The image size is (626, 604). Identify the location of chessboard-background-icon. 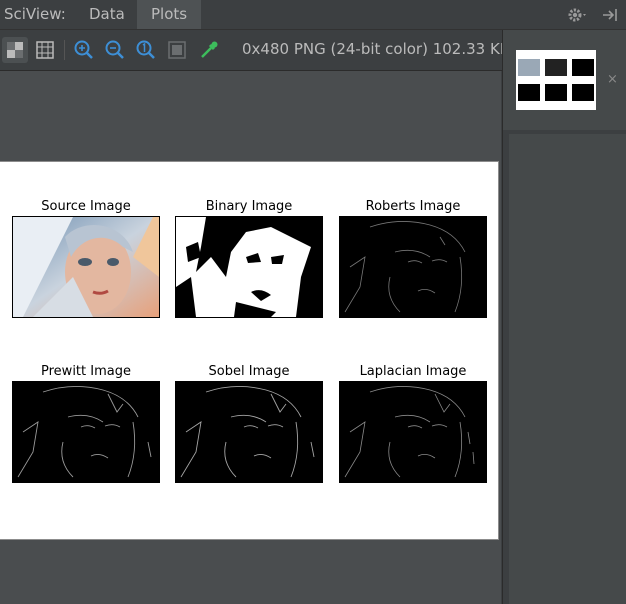
(15, 50).